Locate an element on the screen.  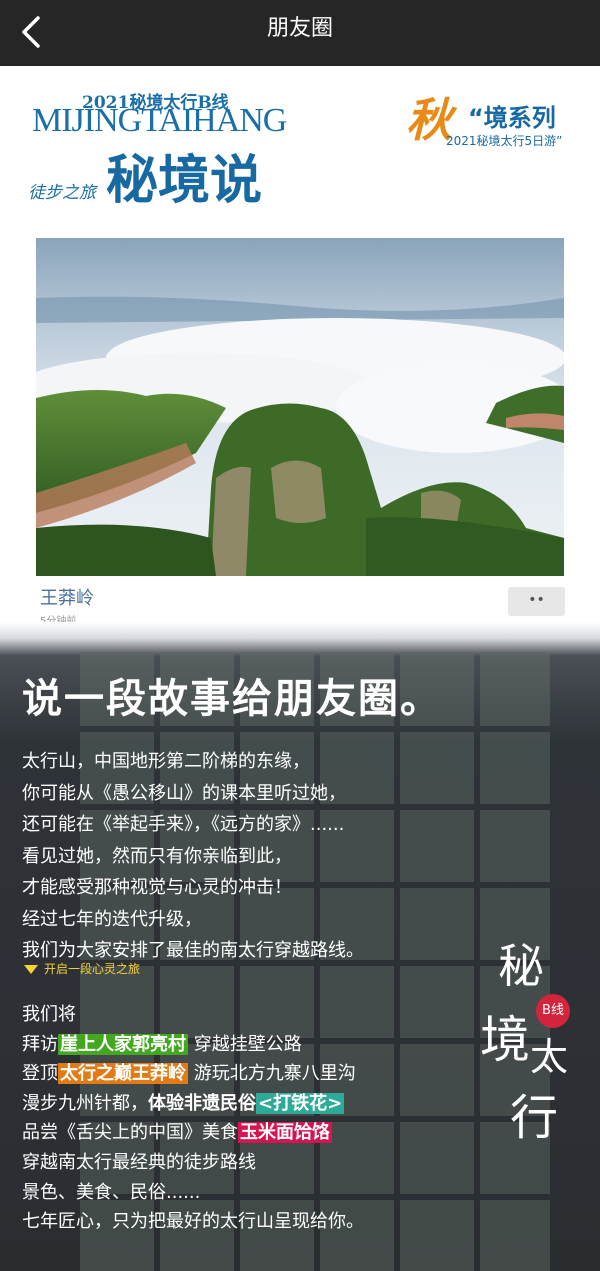
itinerary-text: 拜访 is located at coordinates (40, 1044).